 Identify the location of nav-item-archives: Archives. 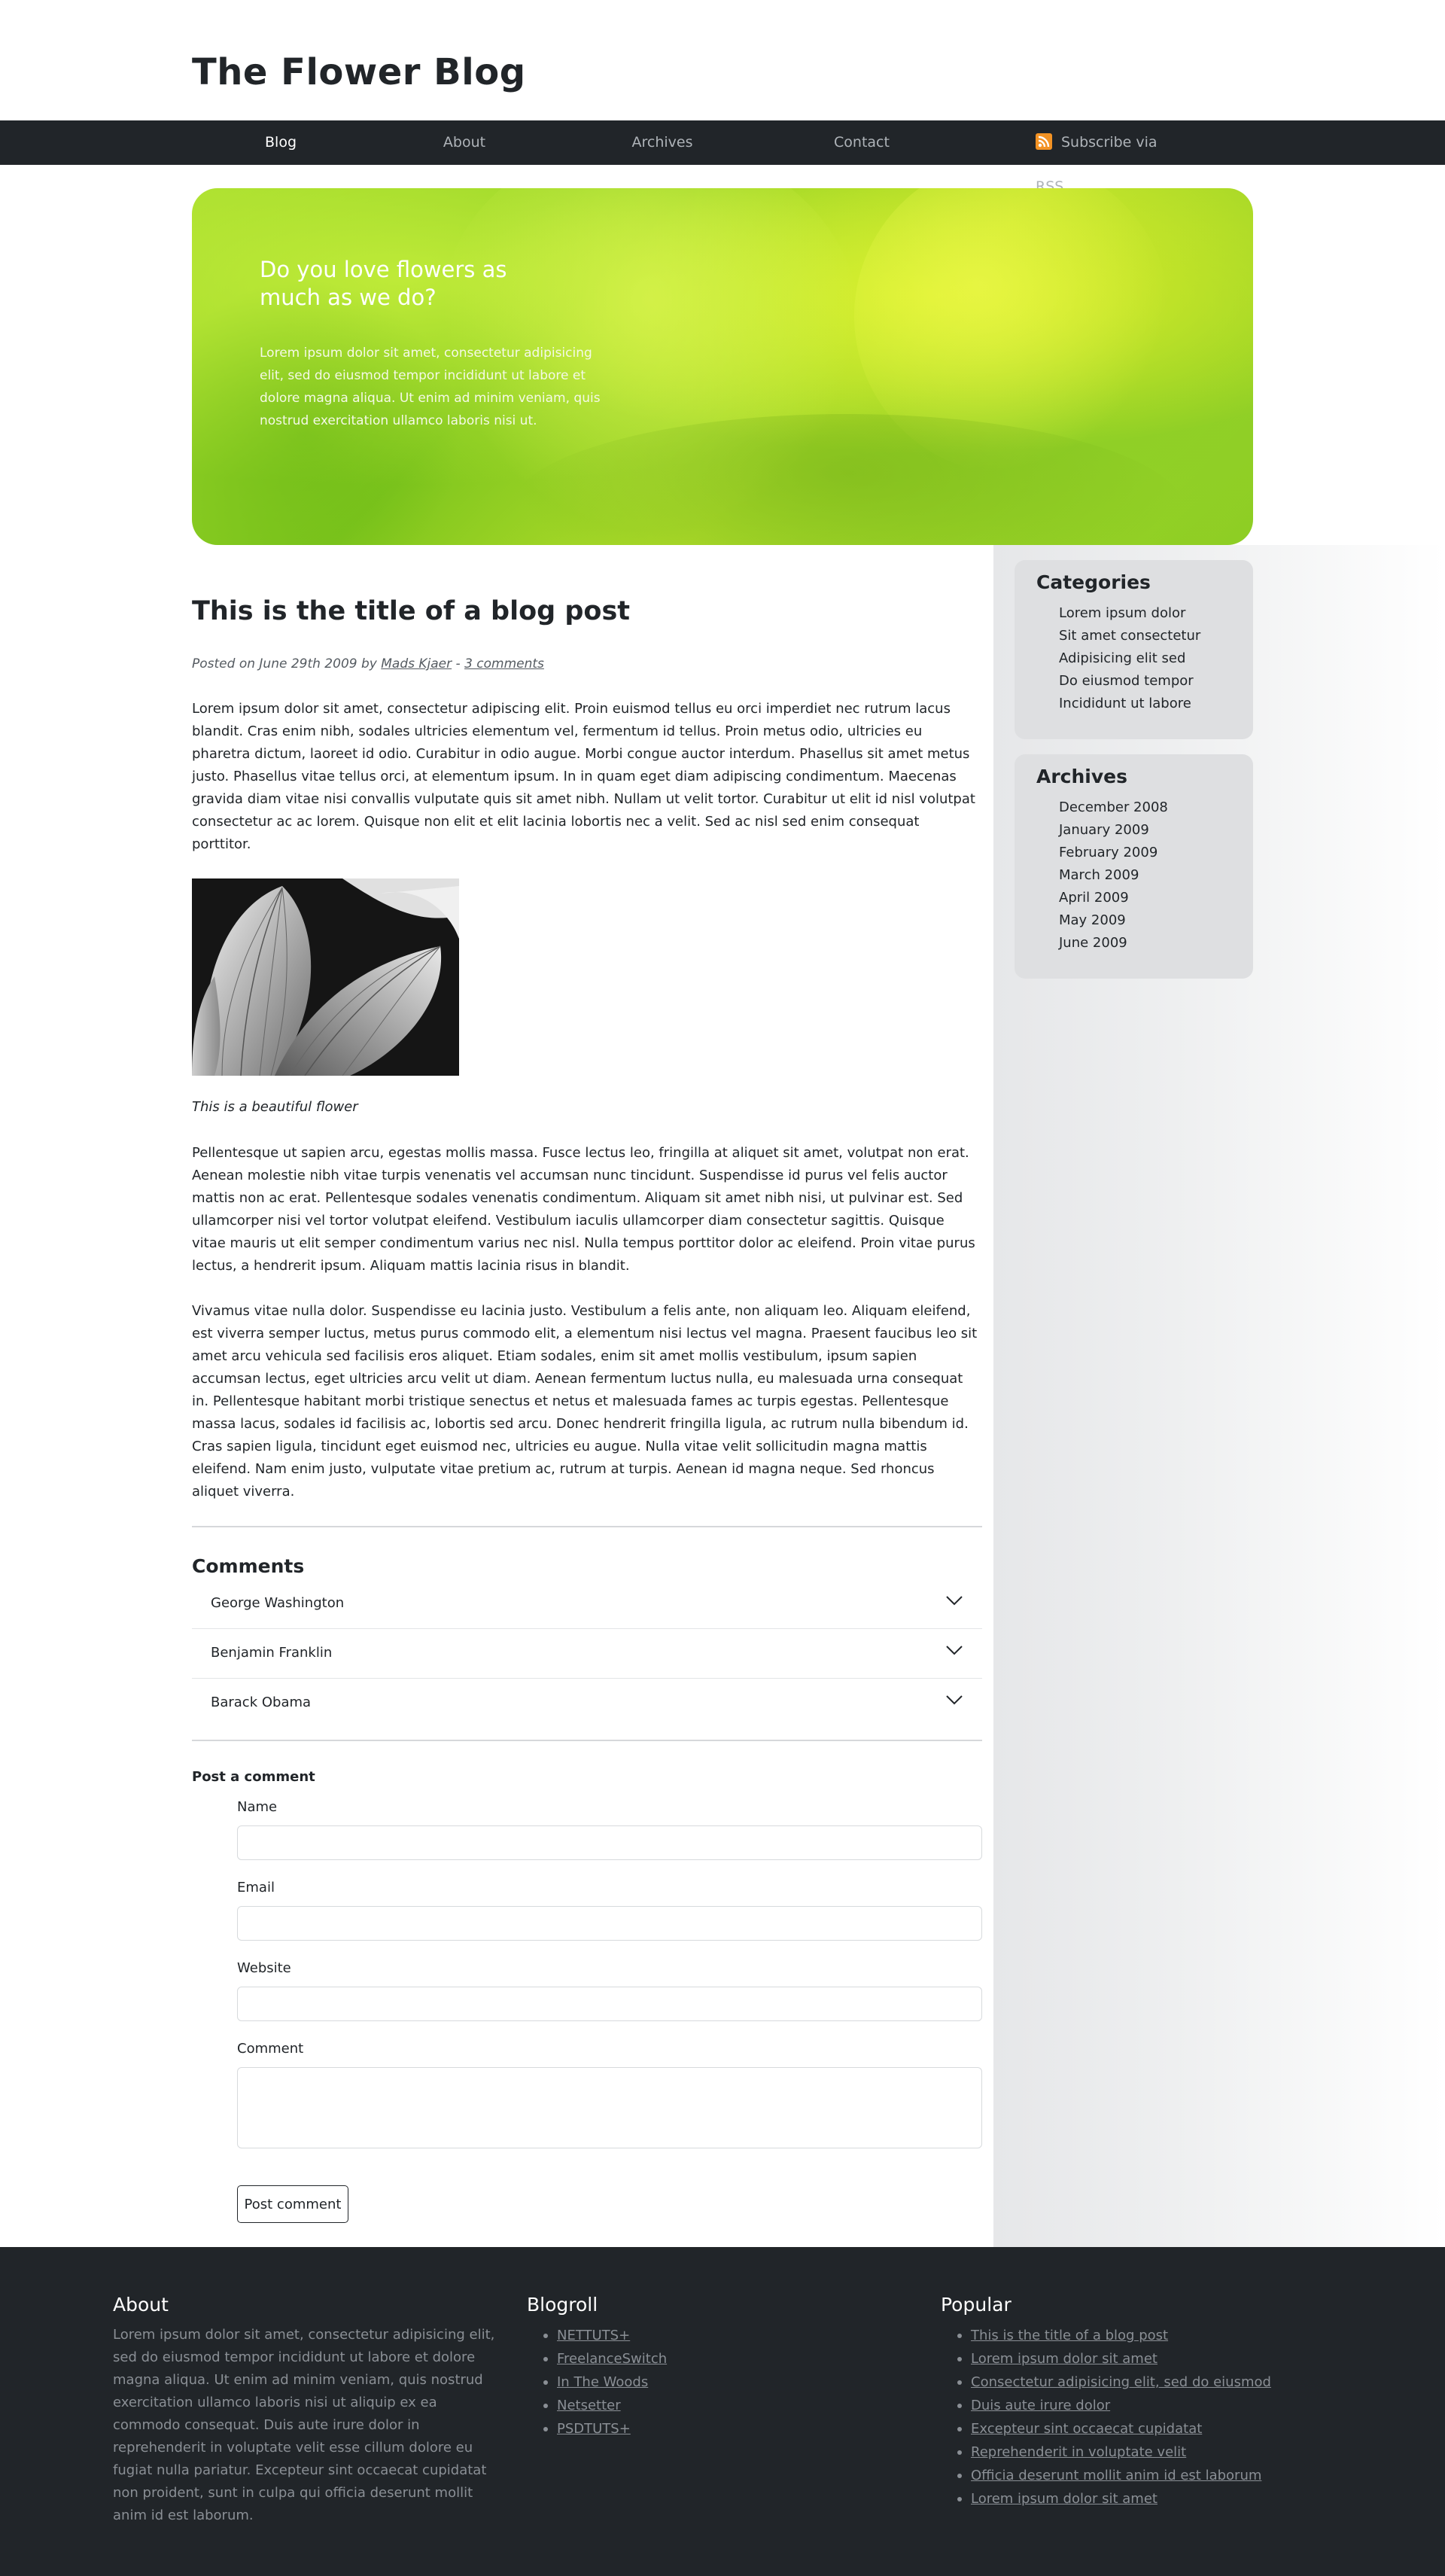
(662, 142).